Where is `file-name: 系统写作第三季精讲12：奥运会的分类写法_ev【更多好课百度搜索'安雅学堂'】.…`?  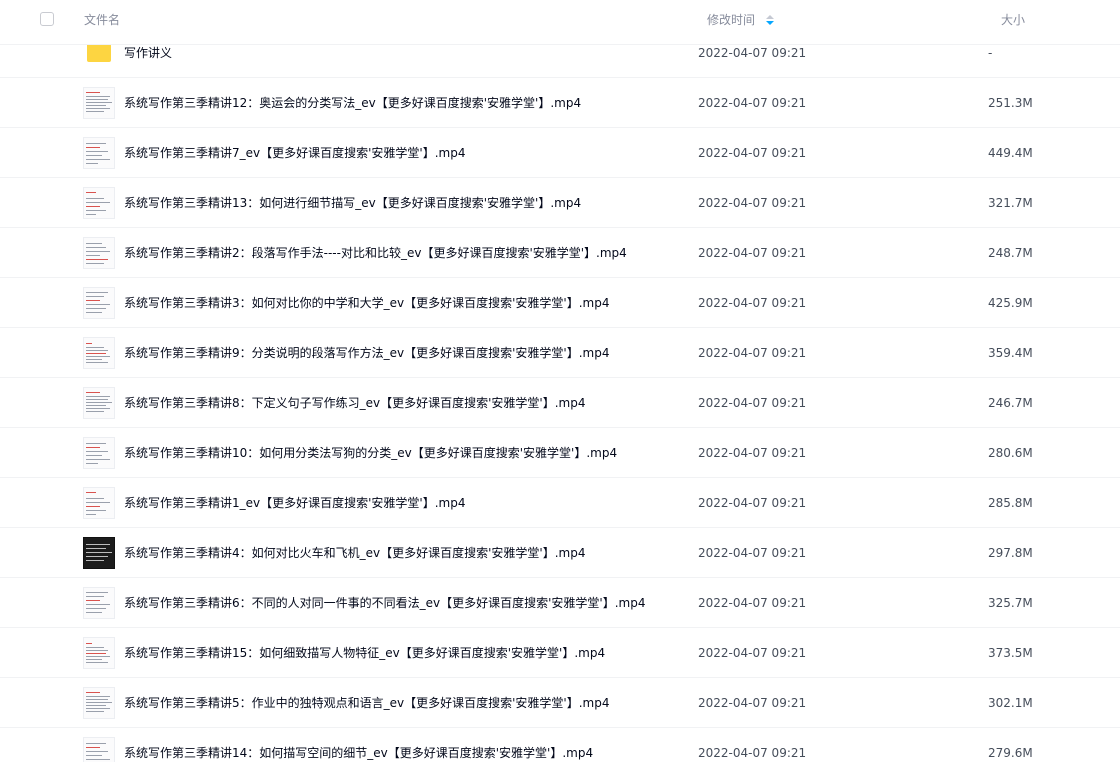
file-name: 系统写作第三季精讲12：奥运会的分类写法_ev【更多好课百度搜索'安雅学堂'】.… is located at coordinates (352, 103).